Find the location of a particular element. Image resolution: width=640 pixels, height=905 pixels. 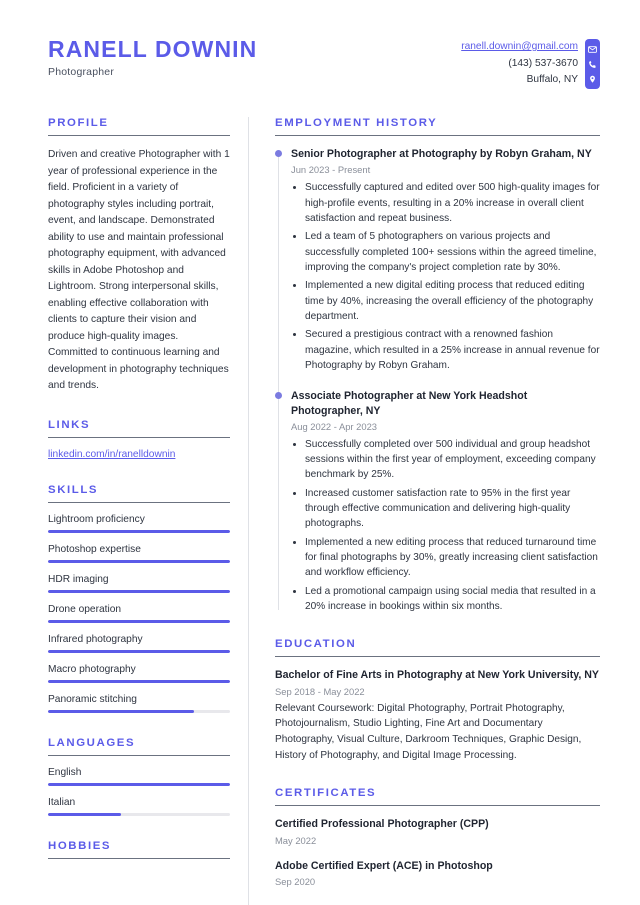

contact-phone: (143) 537-3670 is located at coordinates (543, 63).